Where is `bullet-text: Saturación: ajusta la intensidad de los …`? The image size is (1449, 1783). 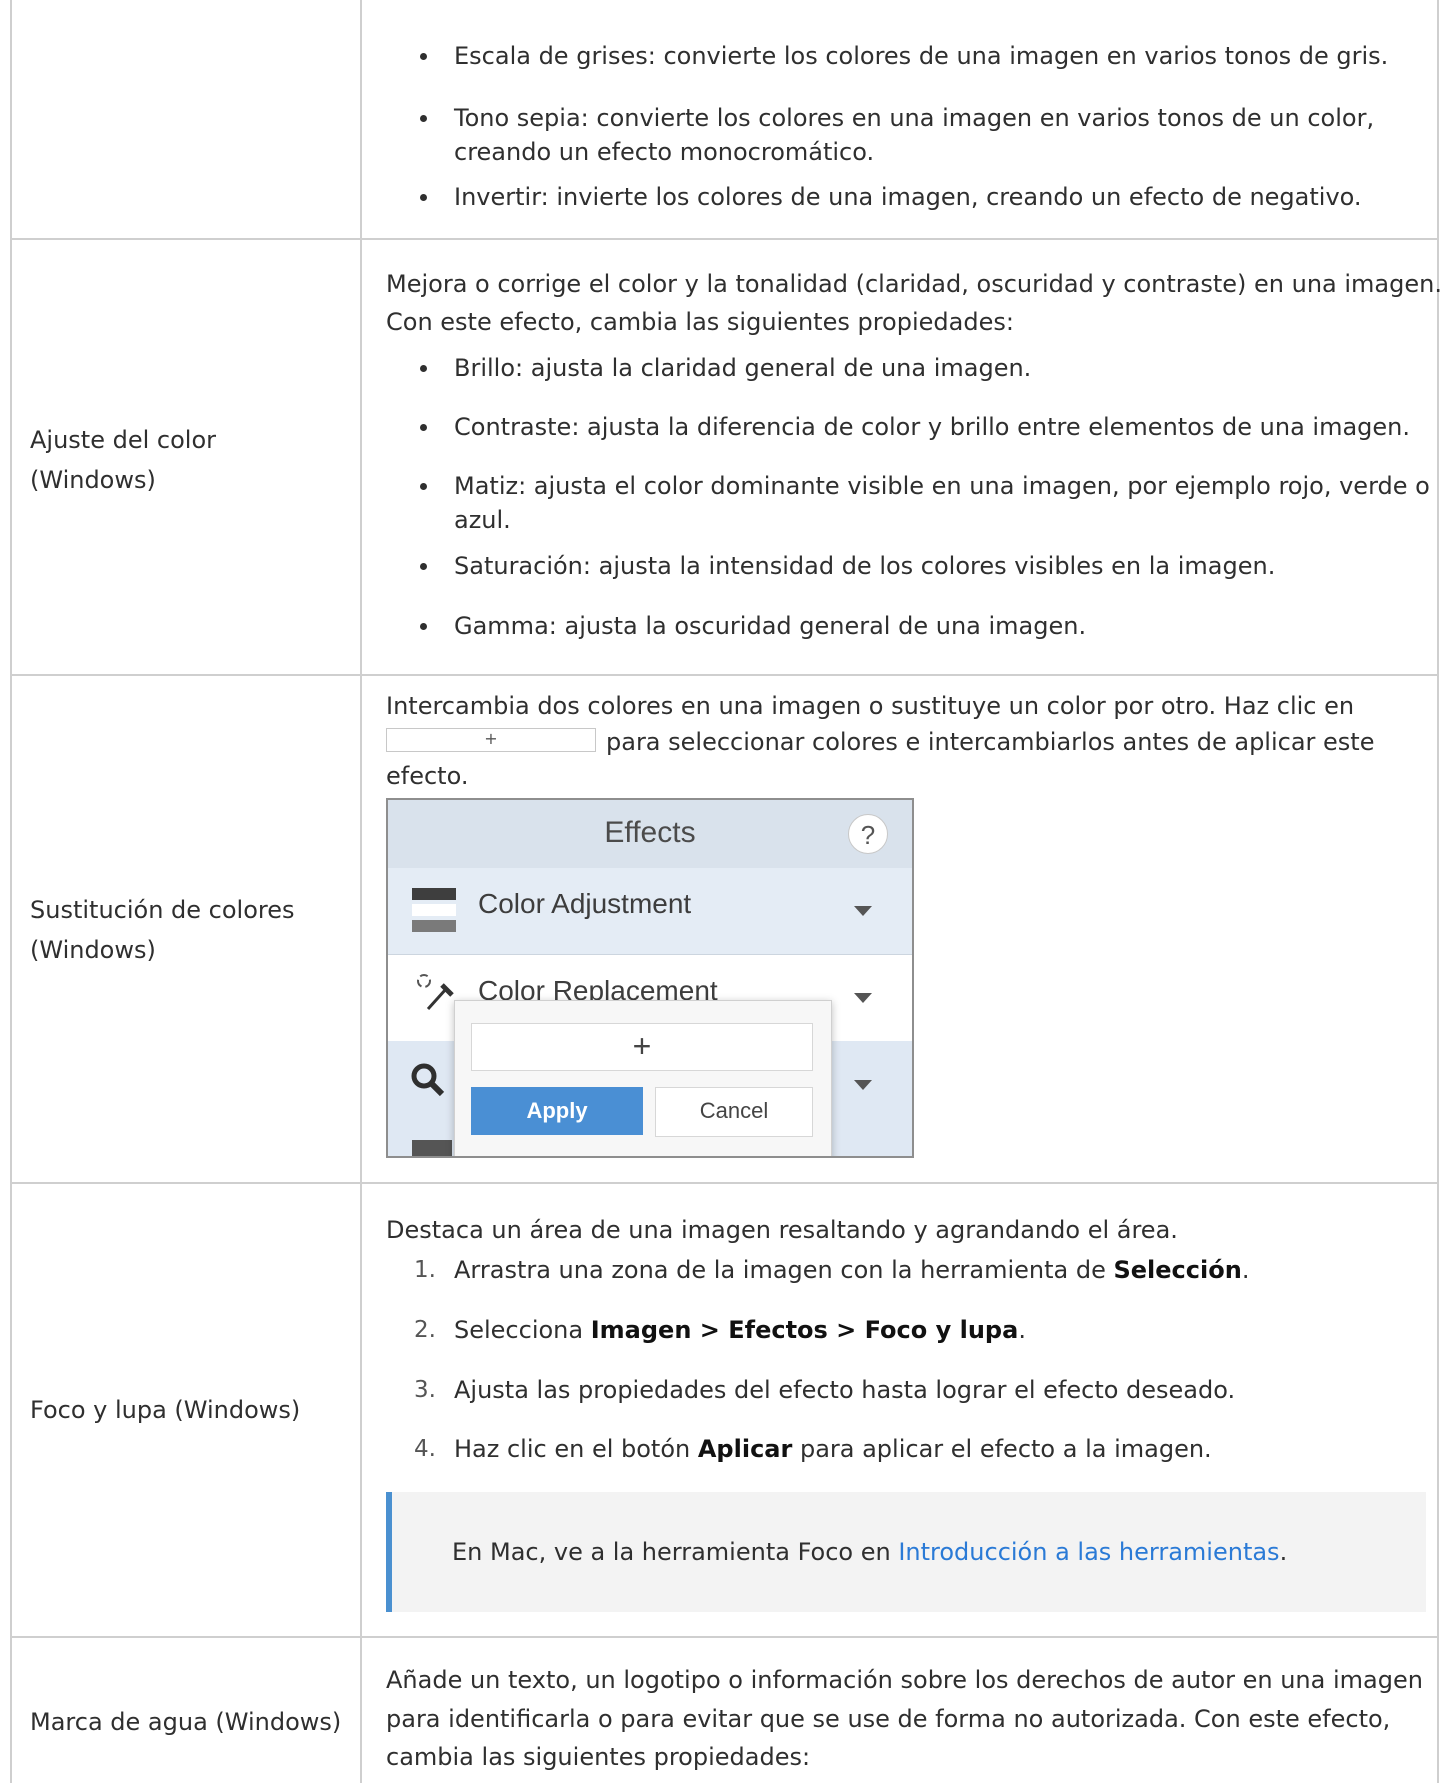 bullet-text: Saturación: ajusta la intensidad de los … is located at coordinates (865, 566).